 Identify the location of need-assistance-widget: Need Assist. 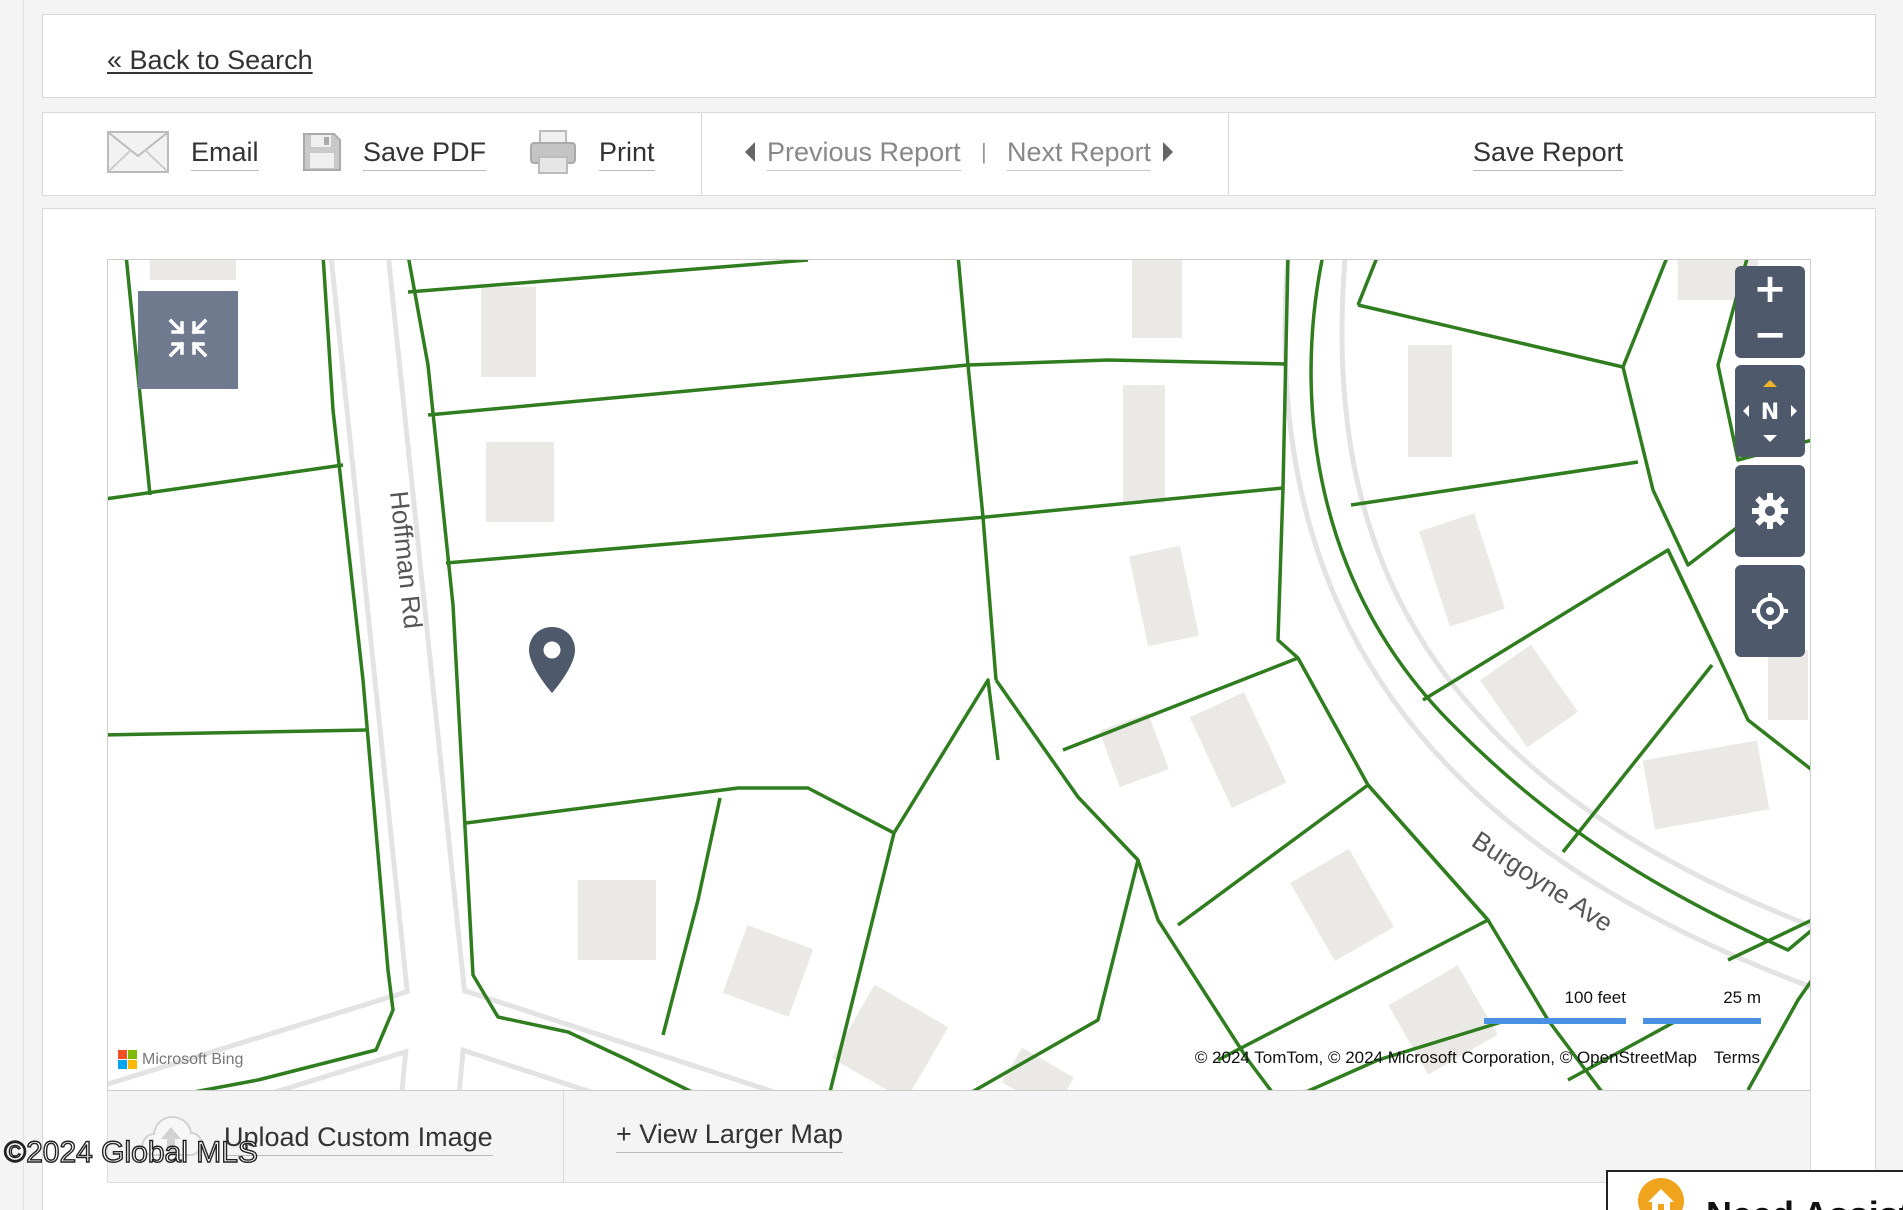
(1754, 1190).